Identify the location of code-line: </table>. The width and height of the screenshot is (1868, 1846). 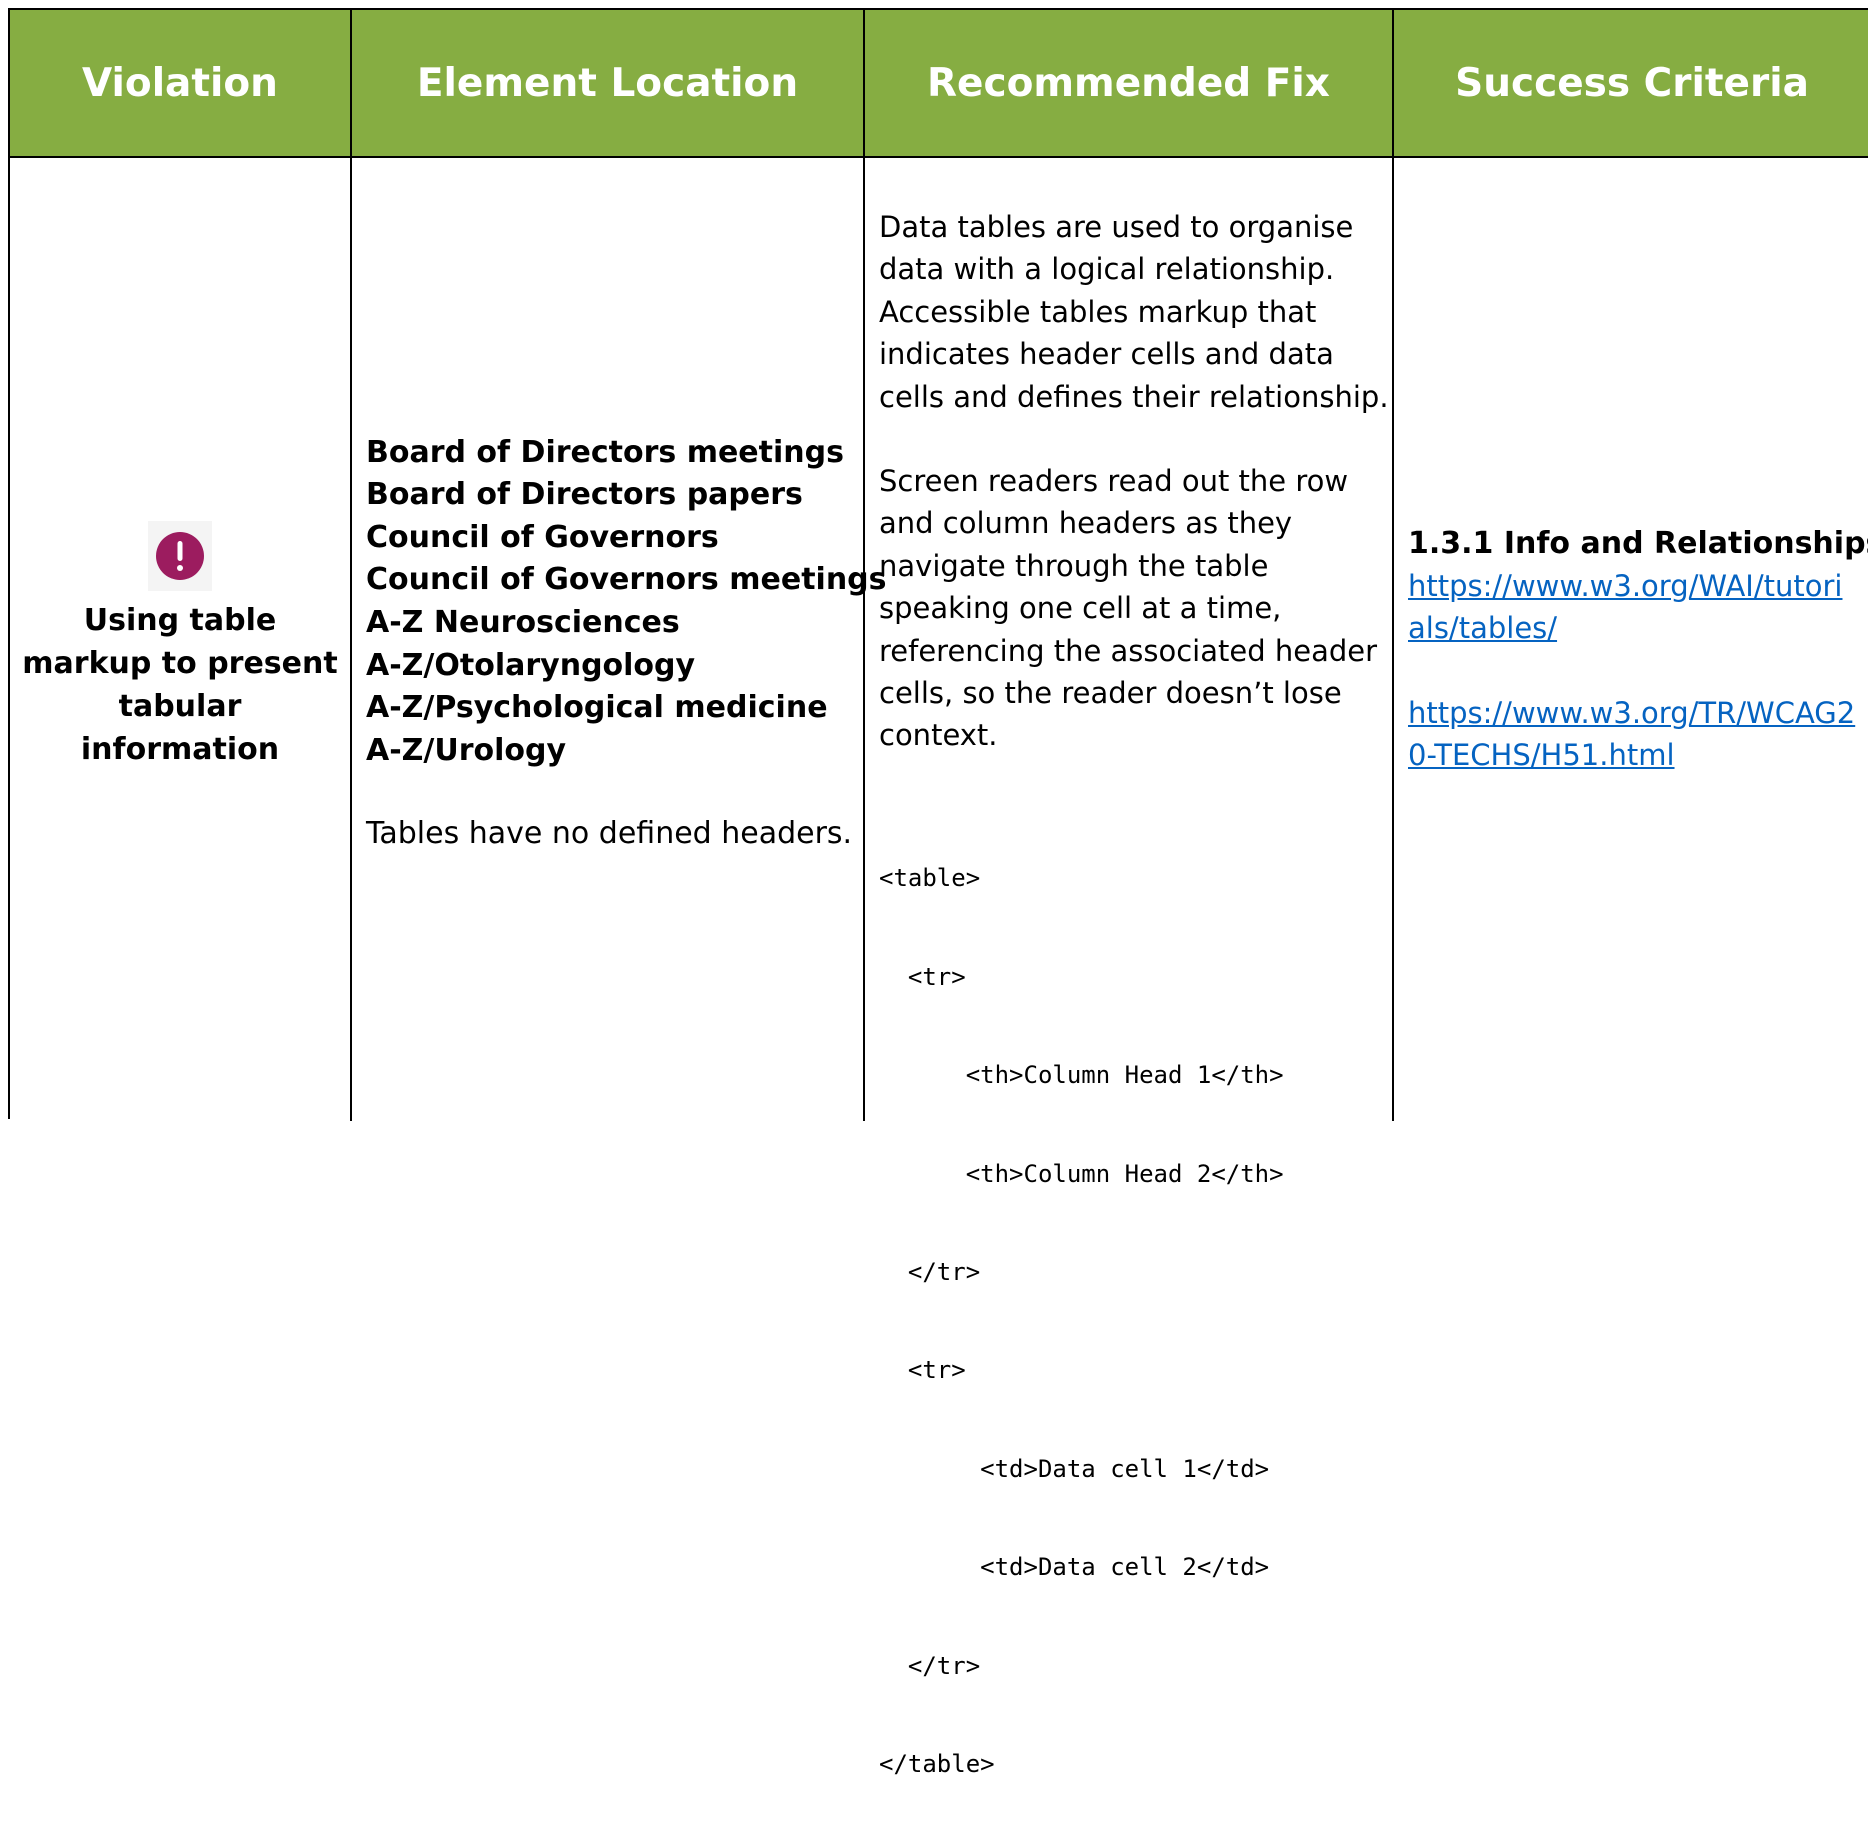
(937, 1763).